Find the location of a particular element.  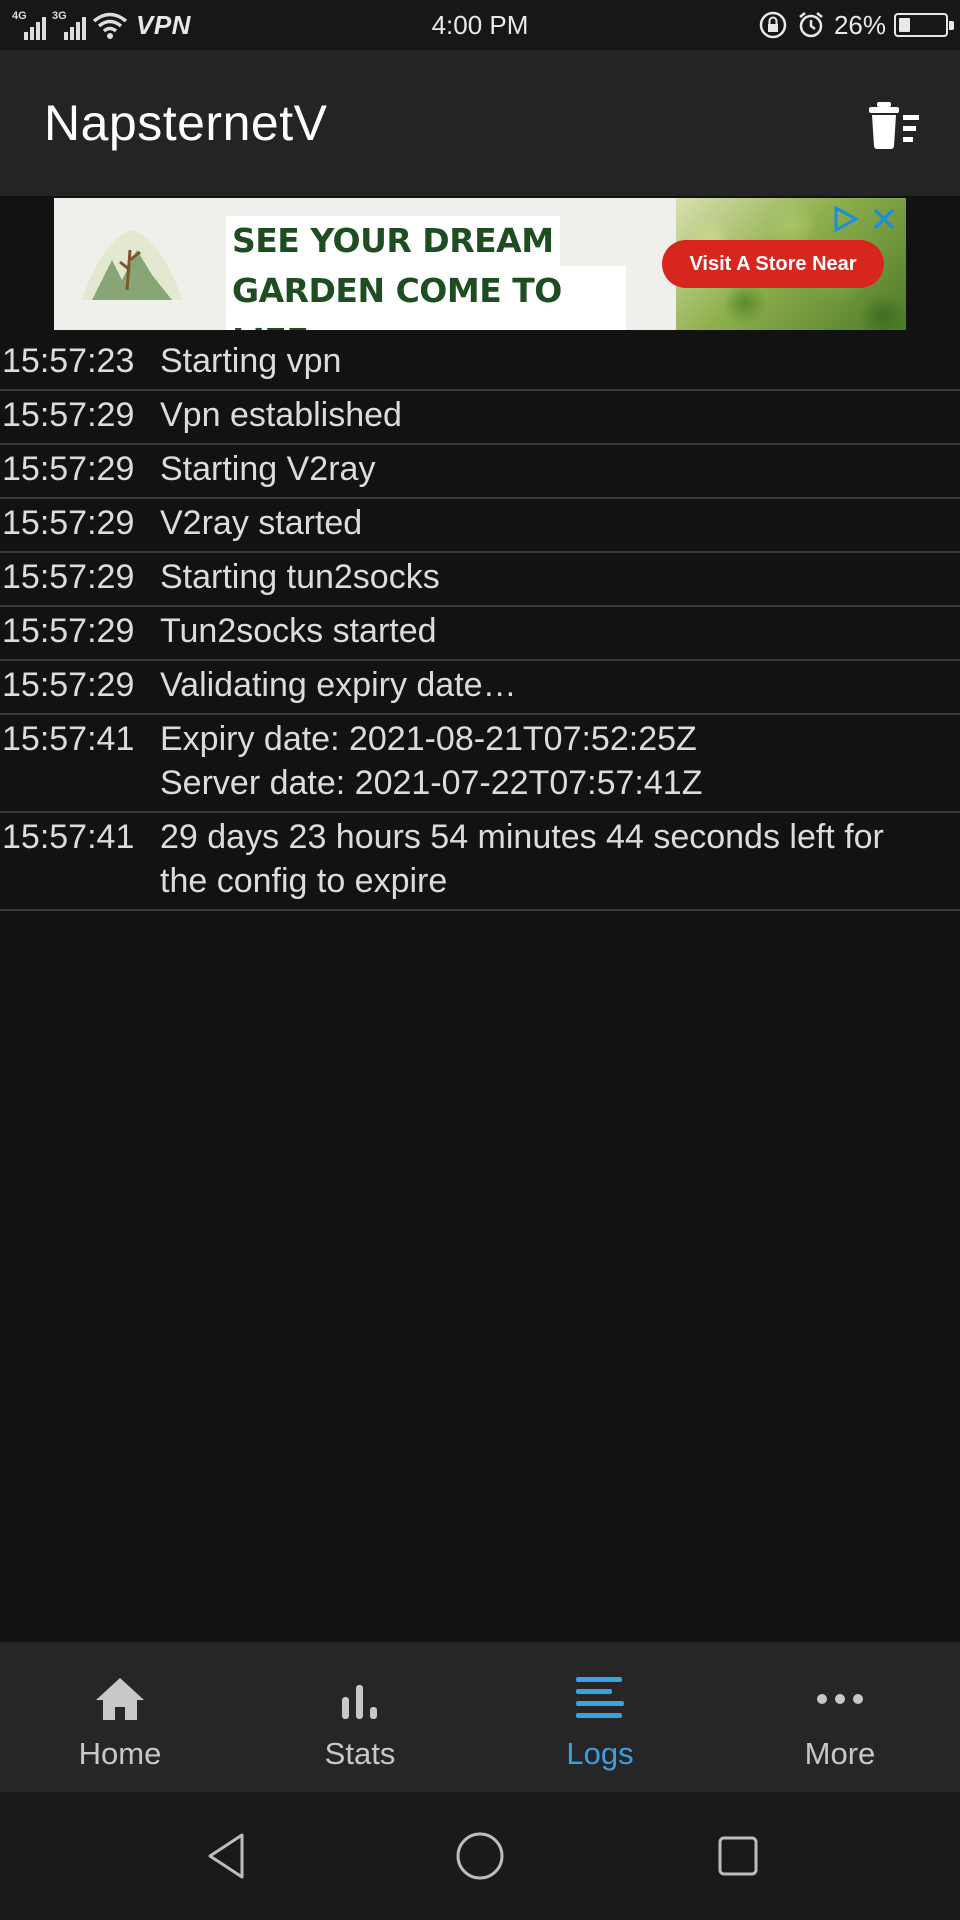

home-icon is located at coordinates (120, 1699).